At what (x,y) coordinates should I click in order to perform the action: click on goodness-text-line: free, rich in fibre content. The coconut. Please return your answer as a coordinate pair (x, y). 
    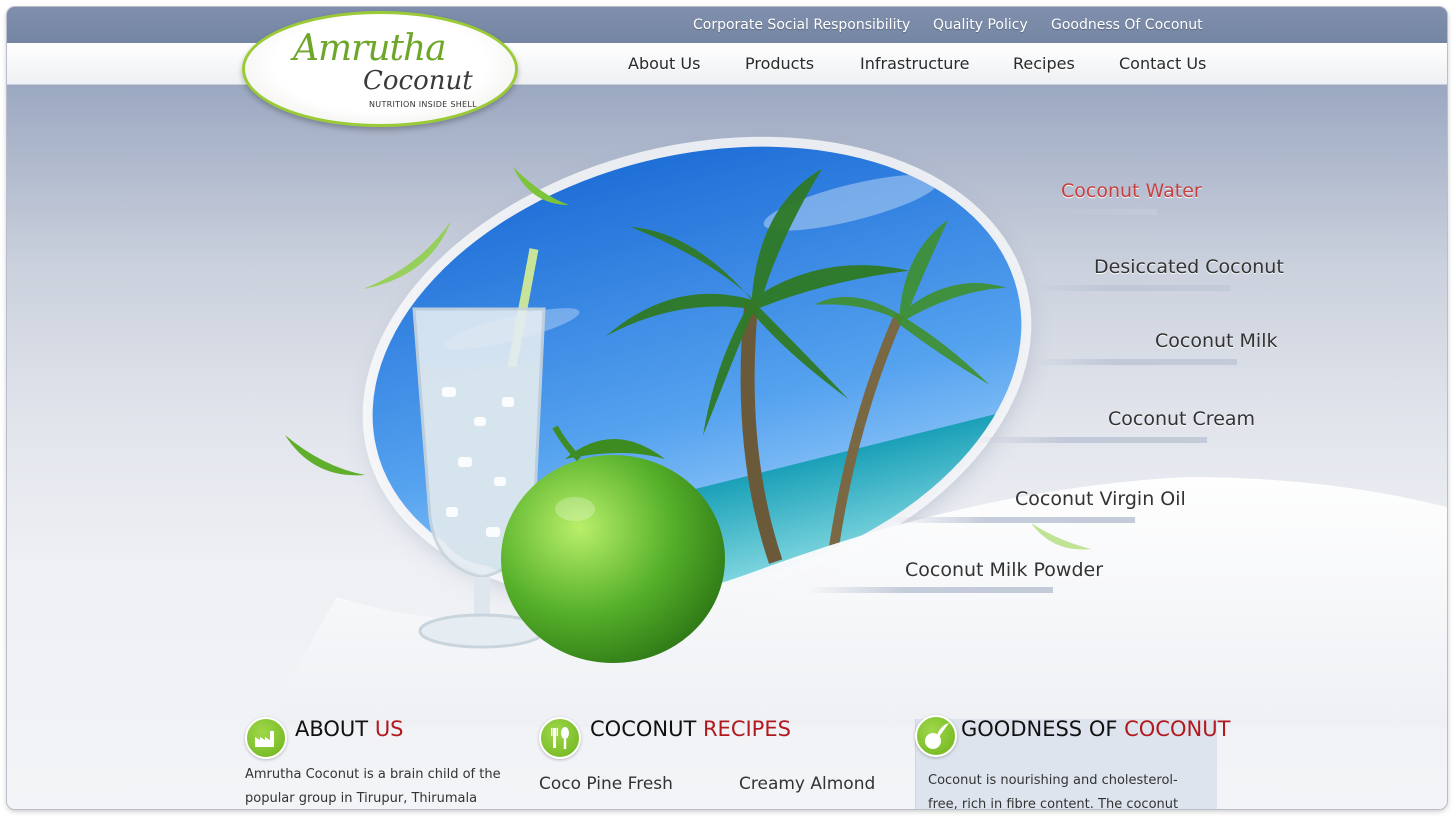
    Looking at the image, I should click on (1053, 803).